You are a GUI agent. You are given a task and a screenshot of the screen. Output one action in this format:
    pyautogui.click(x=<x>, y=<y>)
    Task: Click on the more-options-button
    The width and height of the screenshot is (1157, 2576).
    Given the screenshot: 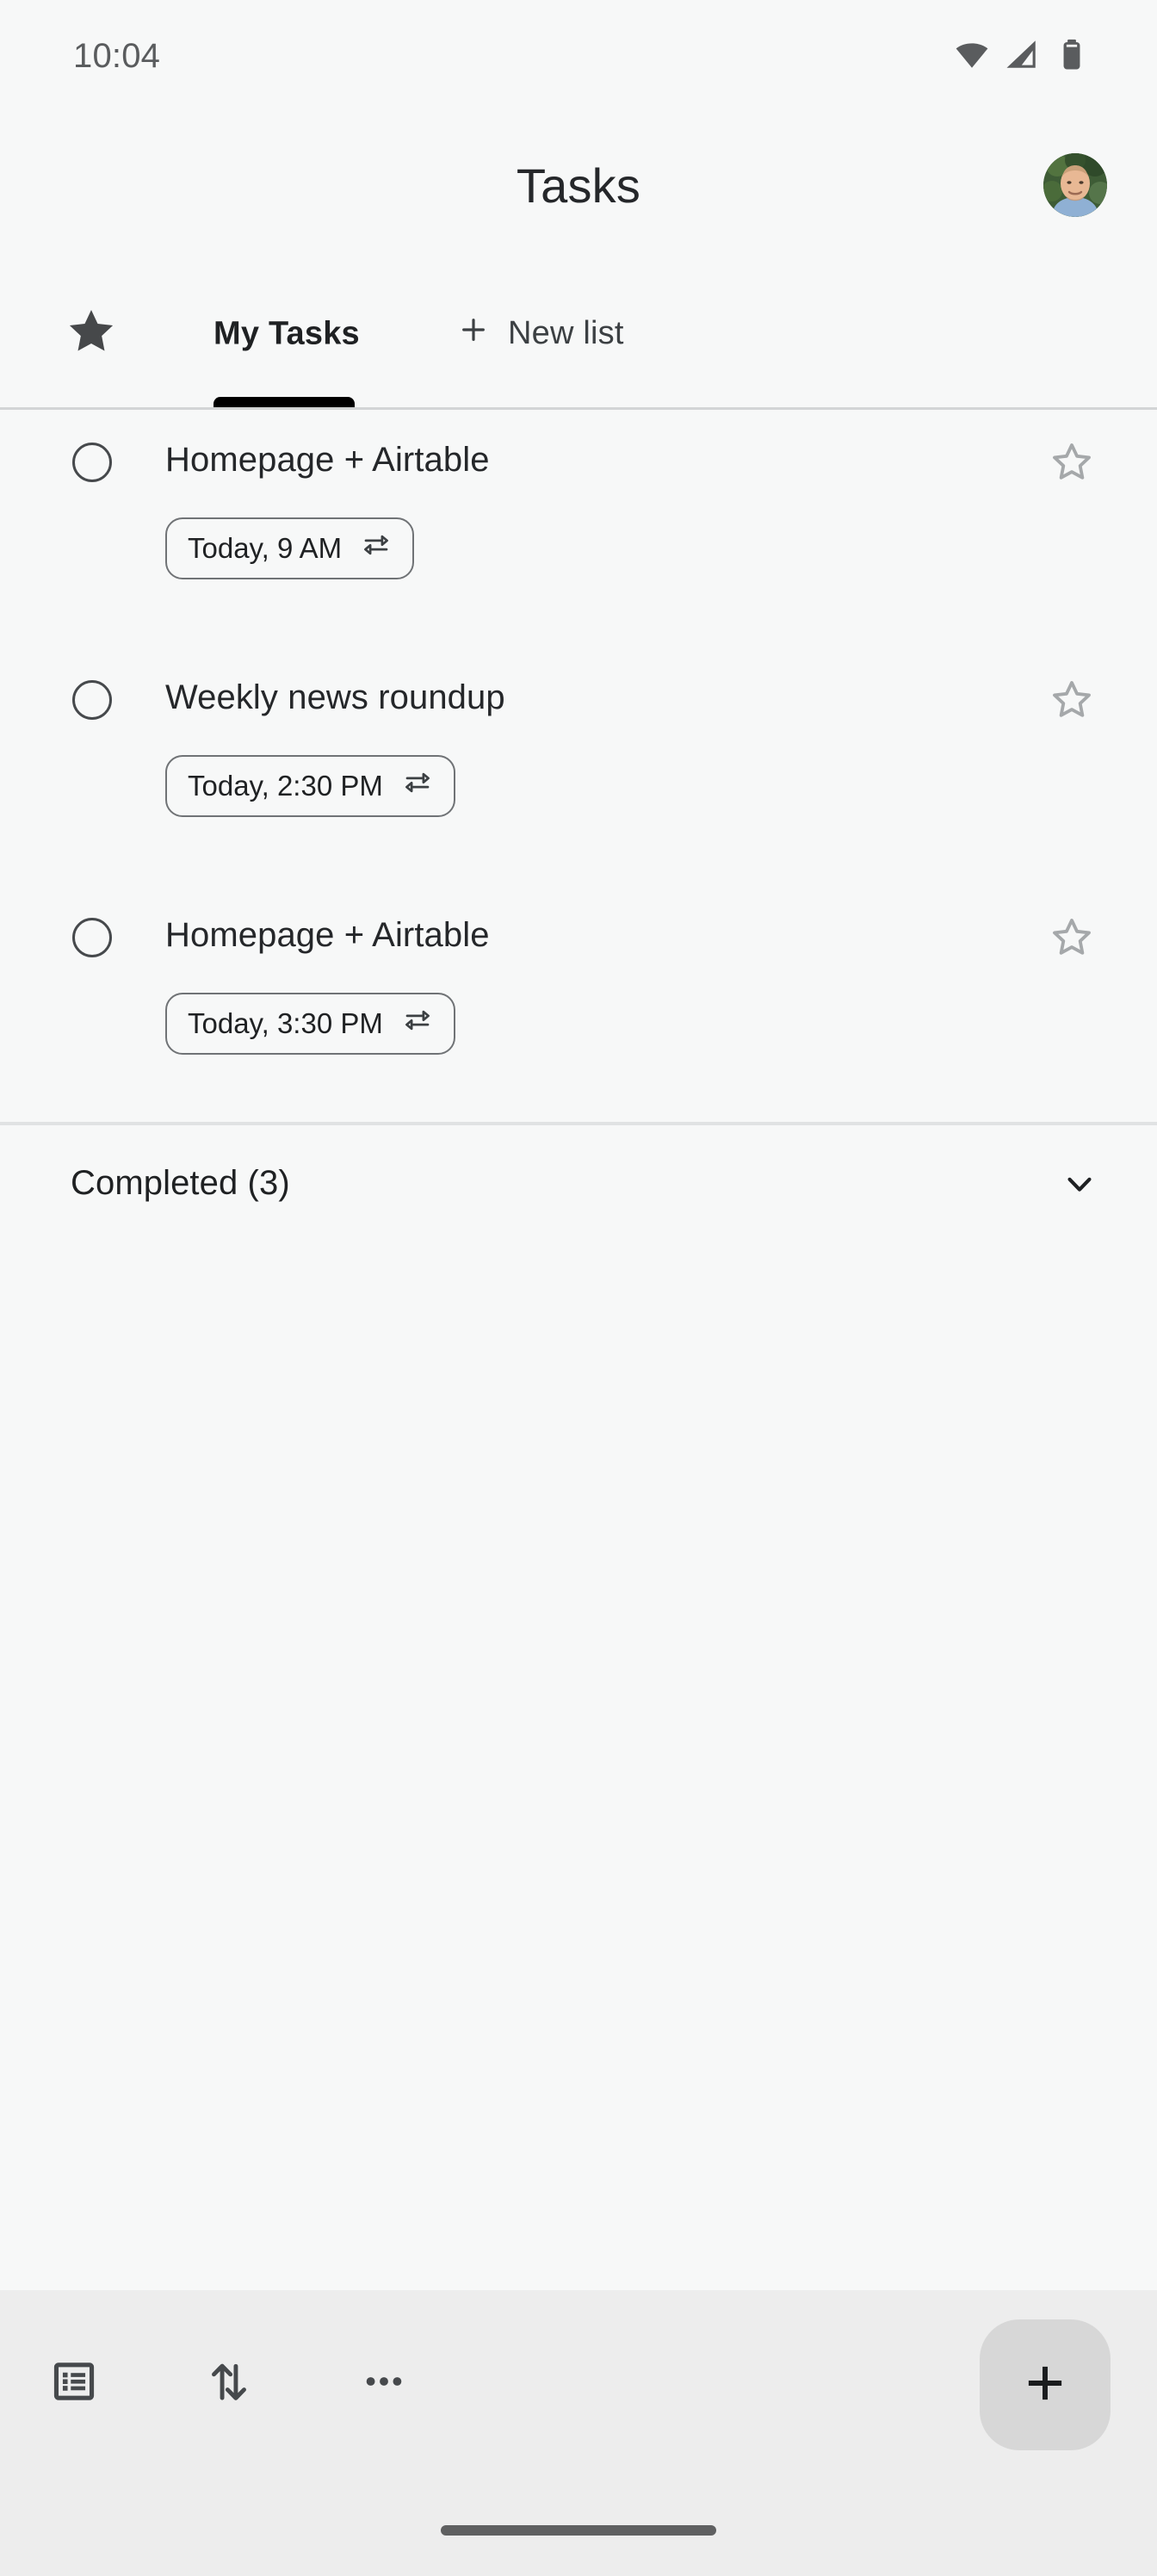 What is the action you would take?
    pyautogui.click(x=384, y=2383)
    